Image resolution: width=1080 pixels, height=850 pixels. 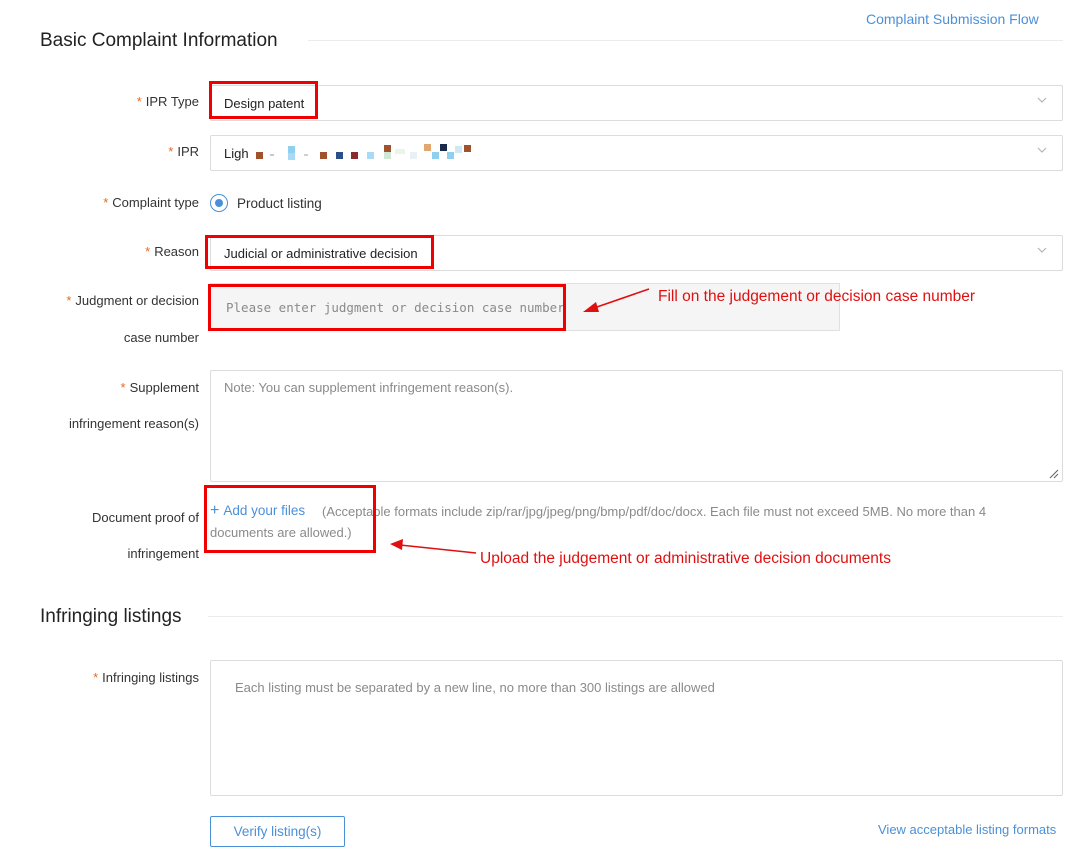 What do you see at coordinates (146, 677) in the screenshot?
I see `listings-label: * Infringing listings` at bounding box center [146, 677].